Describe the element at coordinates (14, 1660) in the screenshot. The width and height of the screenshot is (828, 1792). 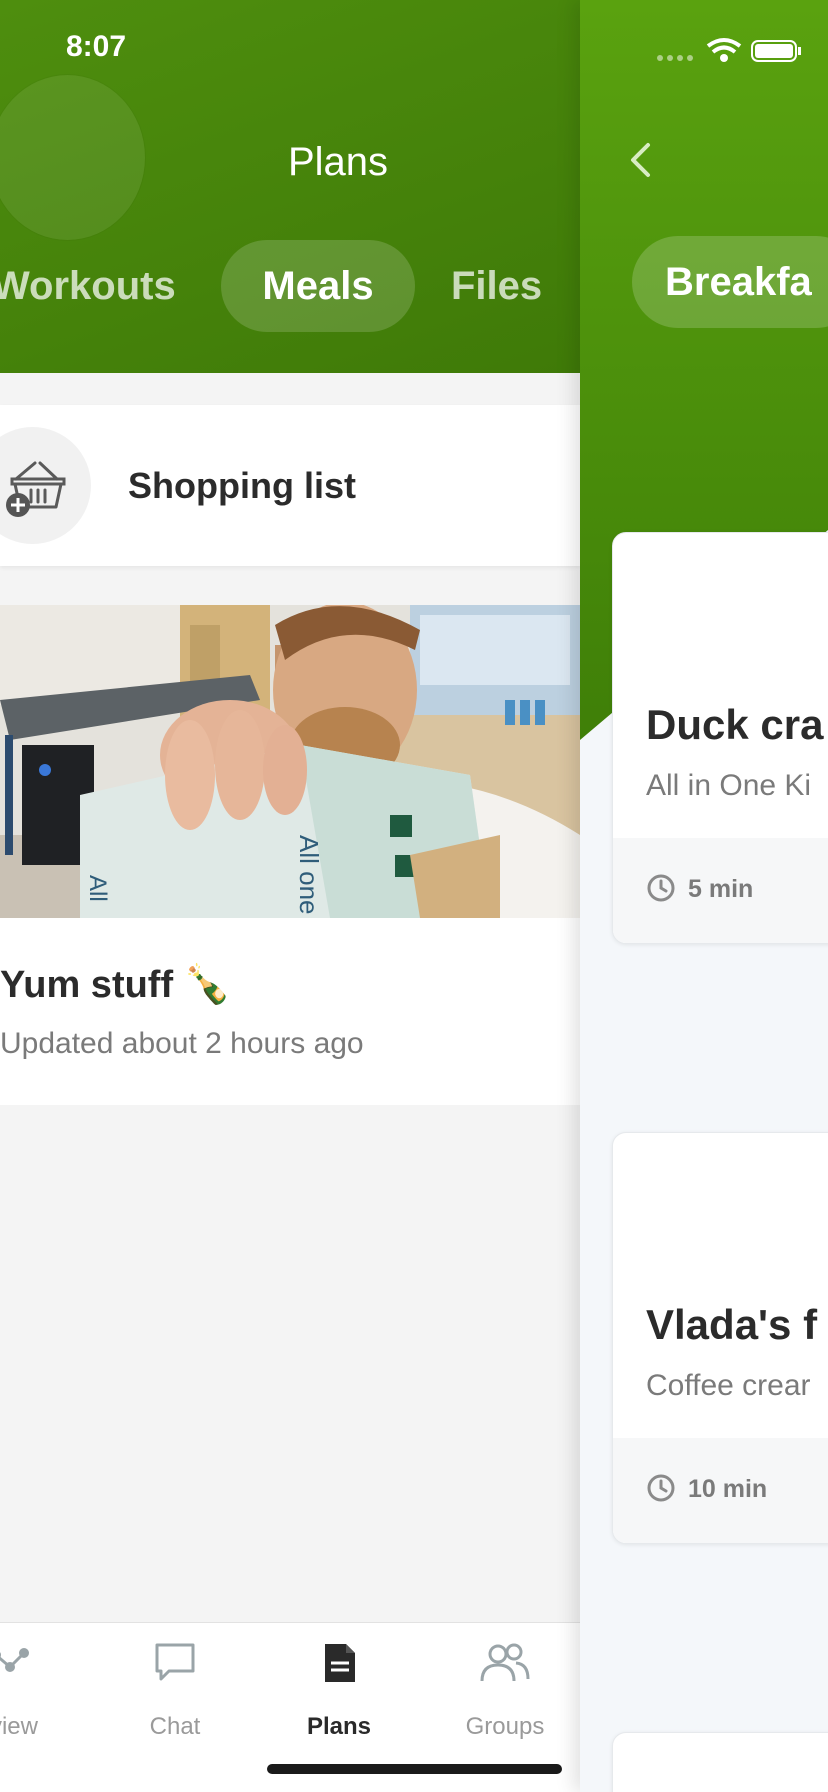
I see `overview-icon` at that location.